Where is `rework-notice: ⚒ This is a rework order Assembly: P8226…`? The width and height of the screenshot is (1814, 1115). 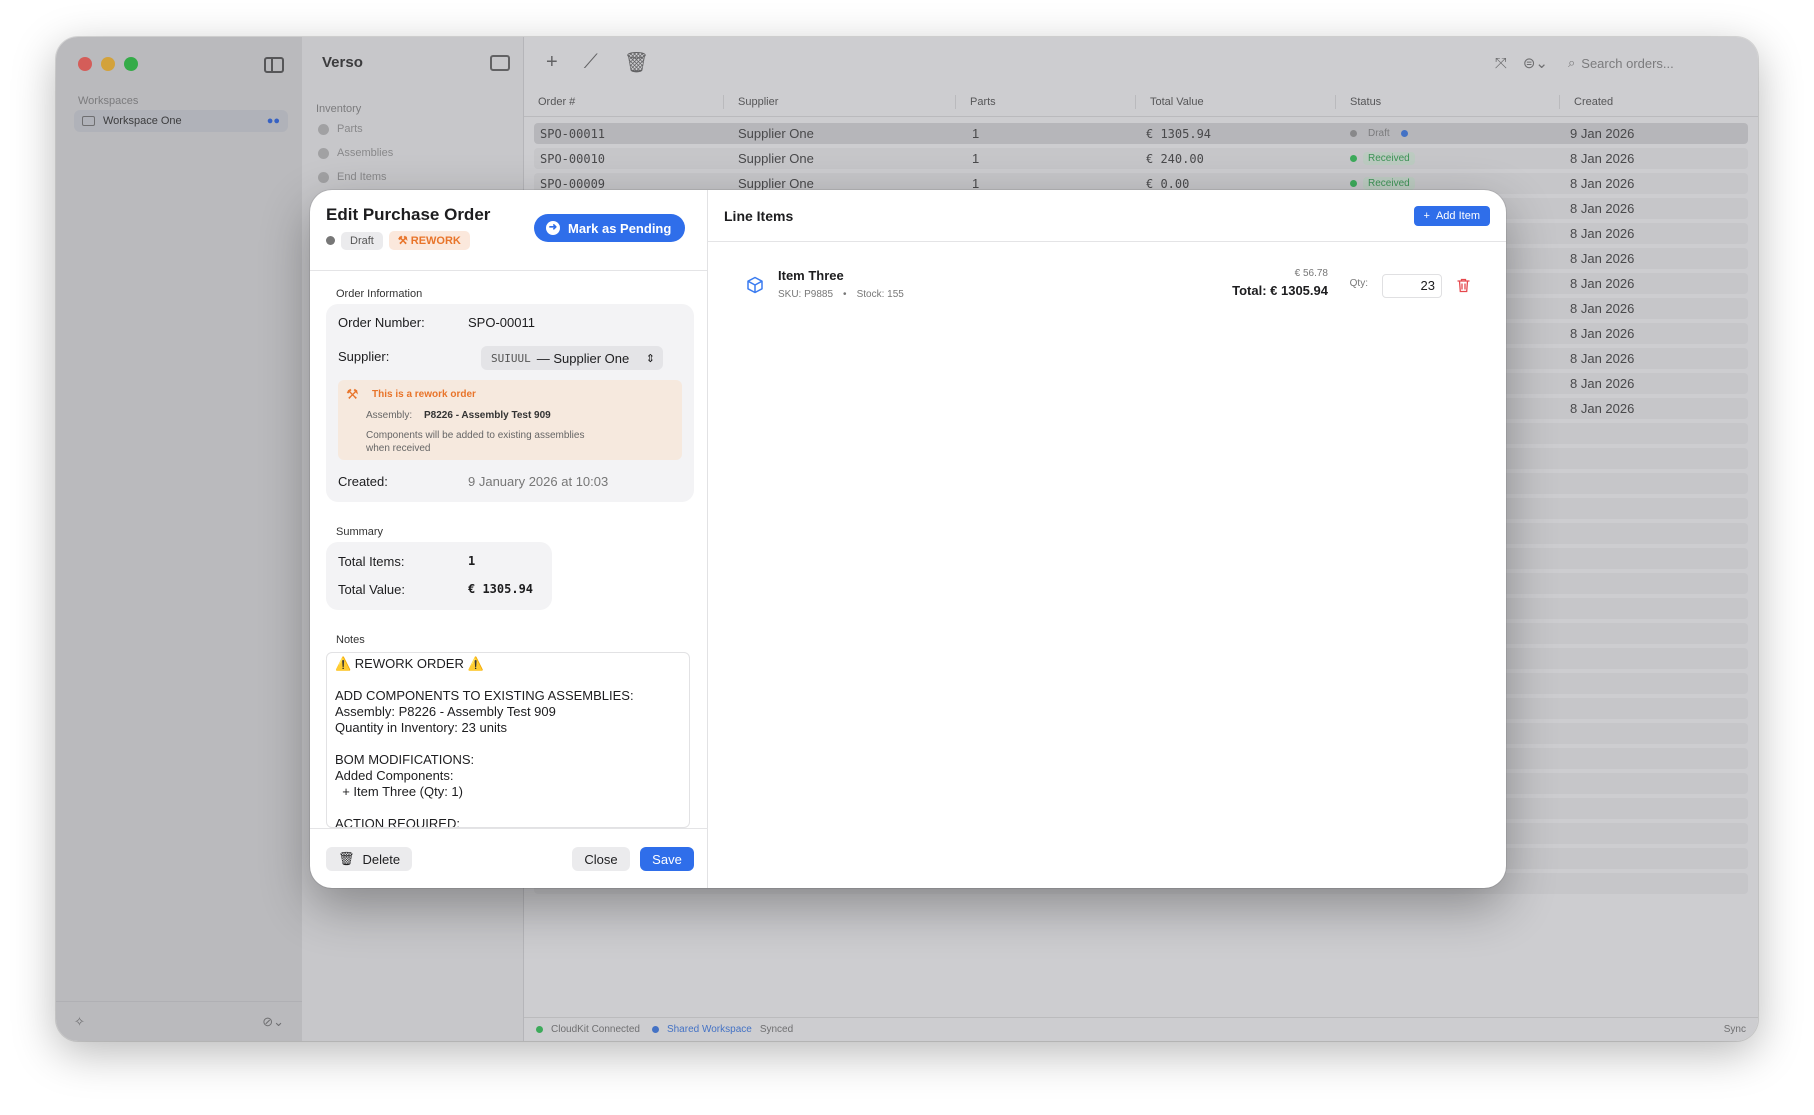
rework-notice: ⚒ This is a rework order Assembly: P8226… is located at coordinates (510, 420).